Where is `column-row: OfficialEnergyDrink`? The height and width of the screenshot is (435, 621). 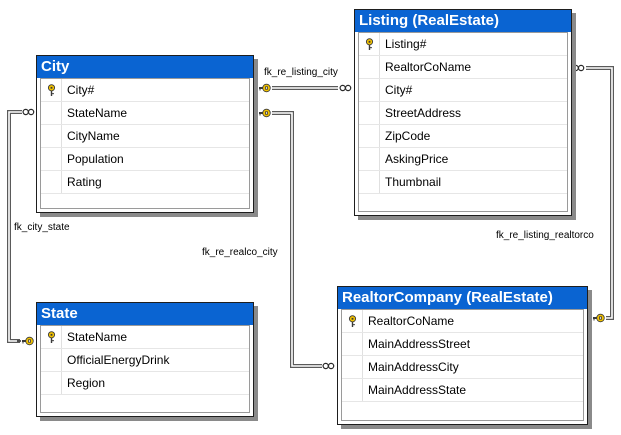
column-row: OfficialEnergyDrink is located at coordinates (145, 360).